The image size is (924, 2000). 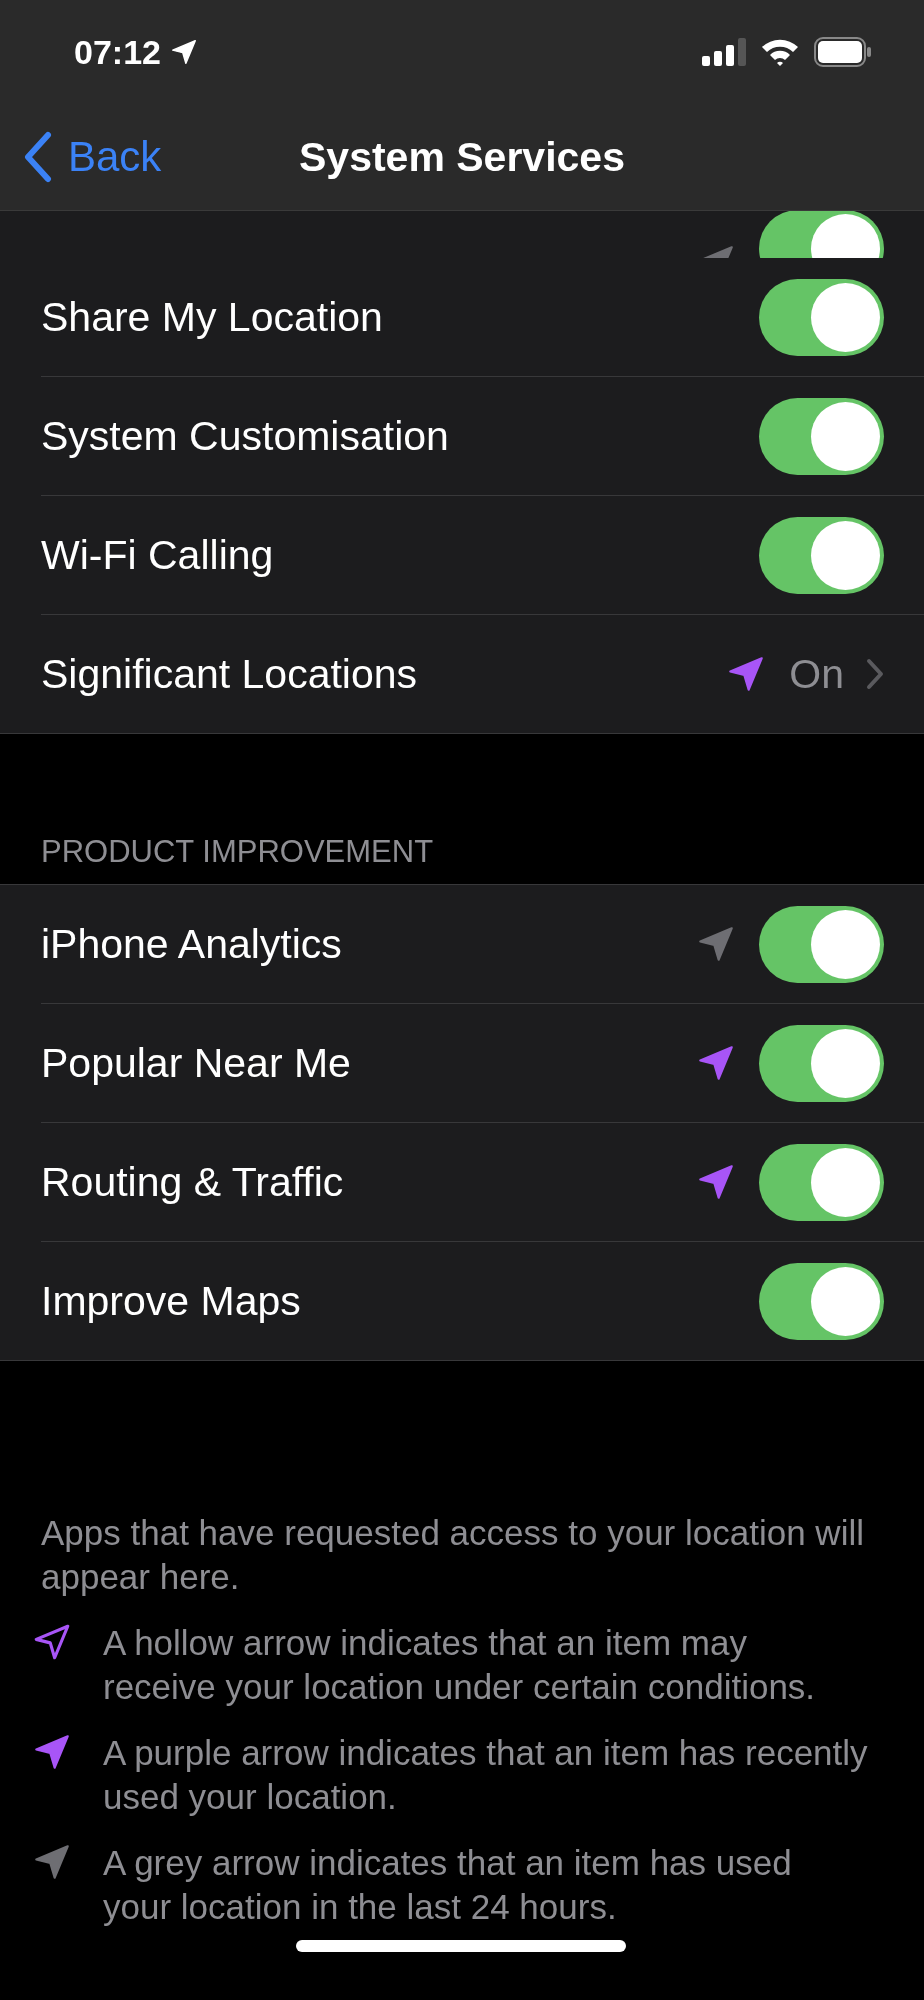 What do you see at coordinates (192, 944) in the screenshot?
I see `row-label: iPhone Analytics` at bounding box center [192, 944].